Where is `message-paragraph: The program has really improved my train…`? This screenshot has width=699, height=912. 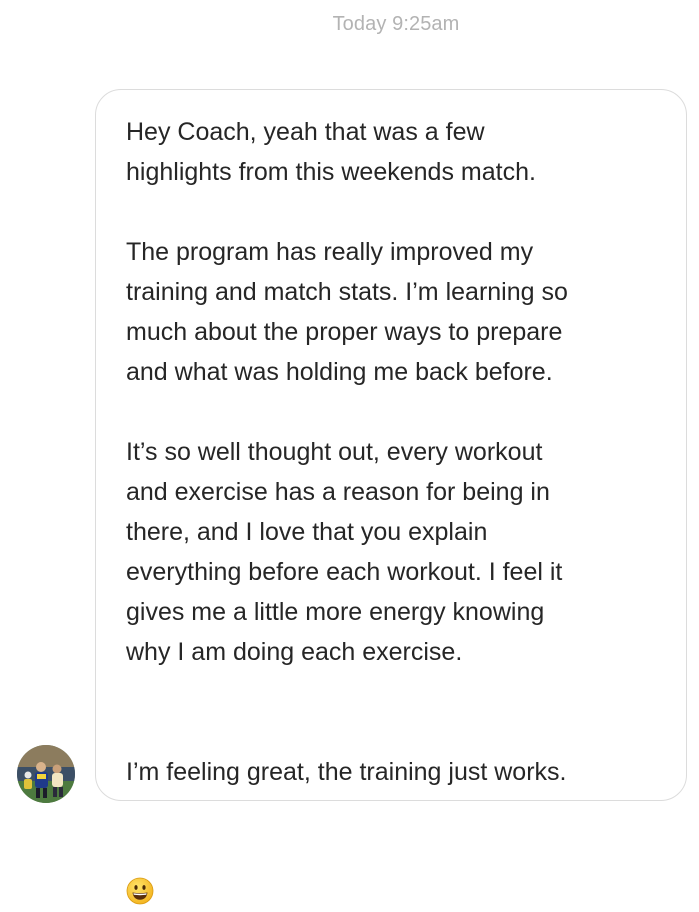
message-paragraph: The program has really improved my train… is located at coordinates (347, 312).